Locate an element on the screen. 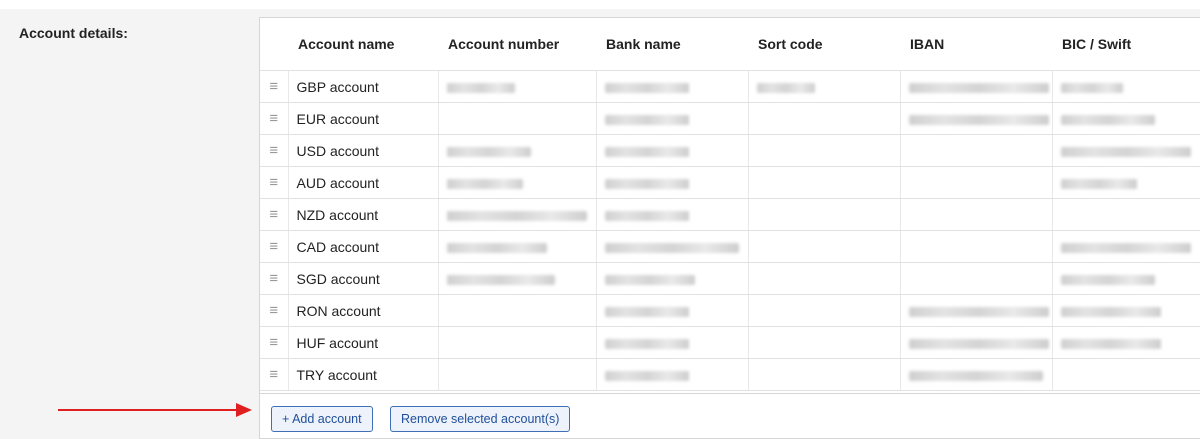 This screenshot has height=439, width=1200. table-row: ≡ SGD account is located at coordinates (730, 278).